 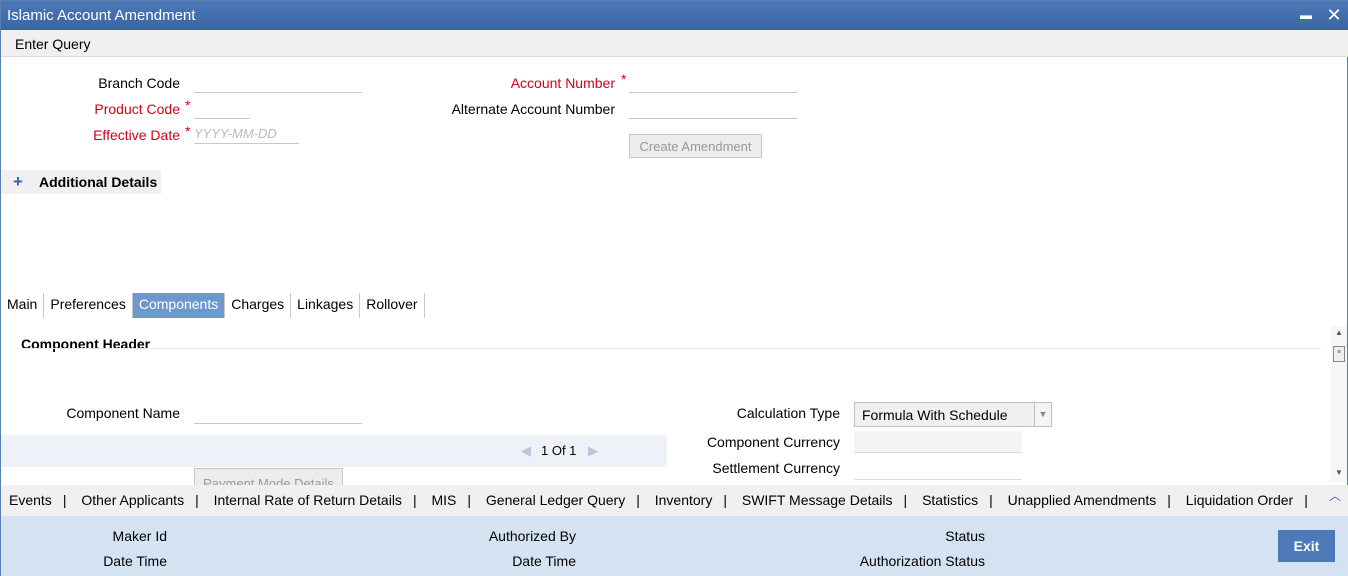 I want to click on payment-mode-details-button: Payment Mode Details, so click(x=268, y=476).